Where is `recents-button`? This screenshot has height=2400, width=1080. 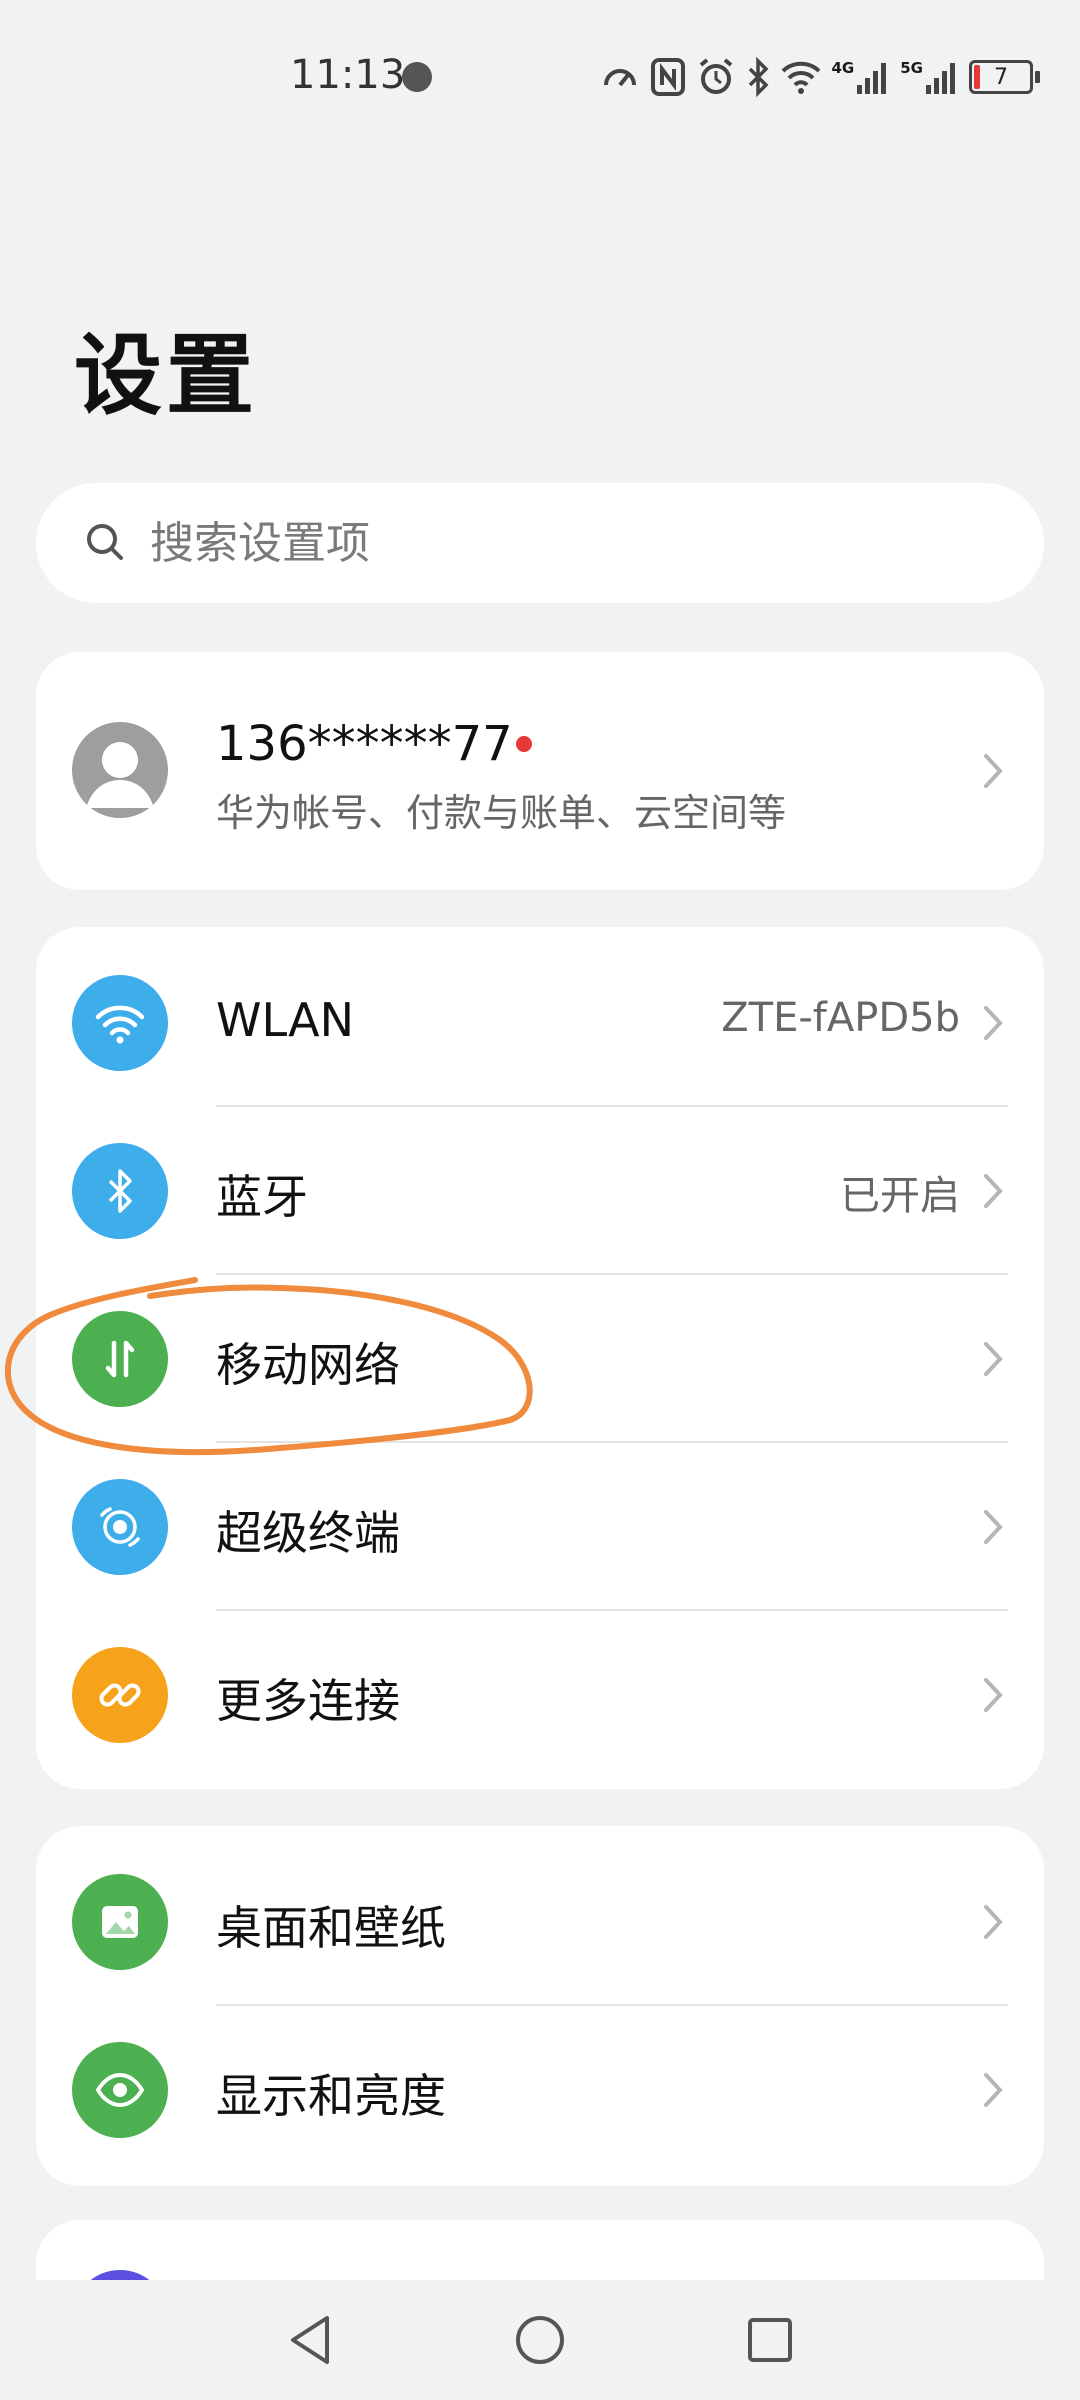 recents-button is located at coordinates (770, 2340).